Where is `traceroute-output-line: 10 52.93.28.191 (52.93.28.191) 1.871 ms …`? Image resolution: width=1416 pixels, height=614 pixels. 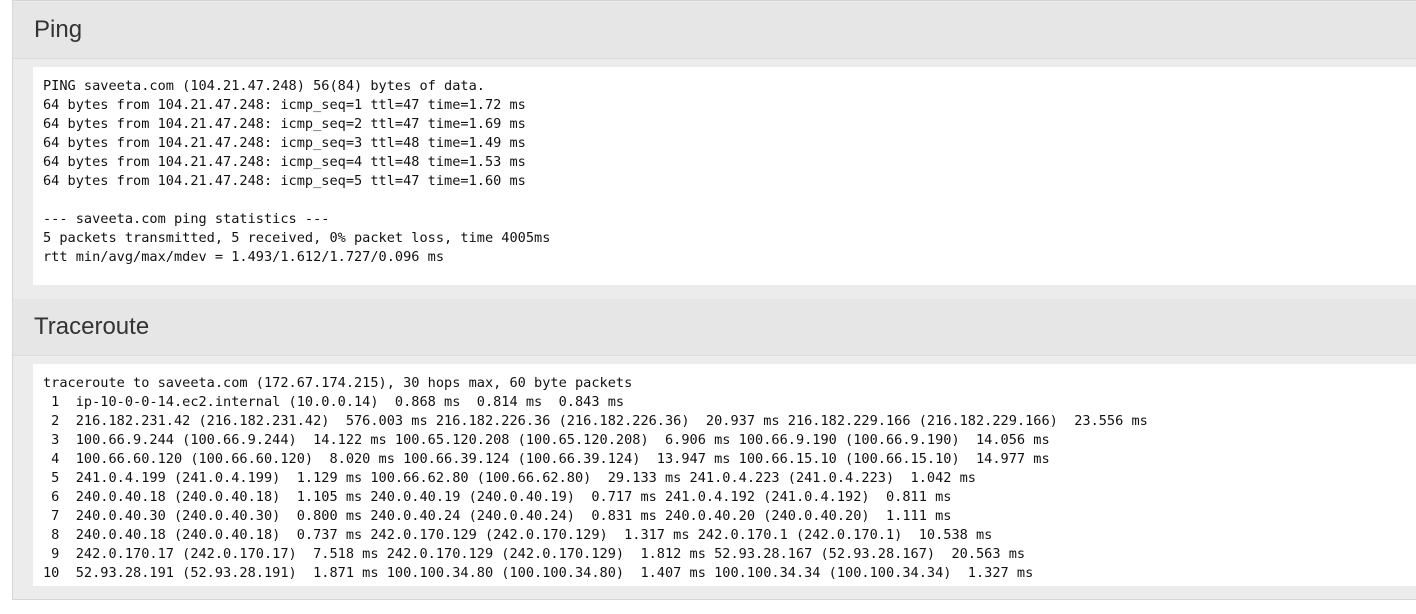 traceroute-output-line: 10 52.93.28.191 (52.93.28.191) 1.871 ms … is located at coordinates (538, 573).